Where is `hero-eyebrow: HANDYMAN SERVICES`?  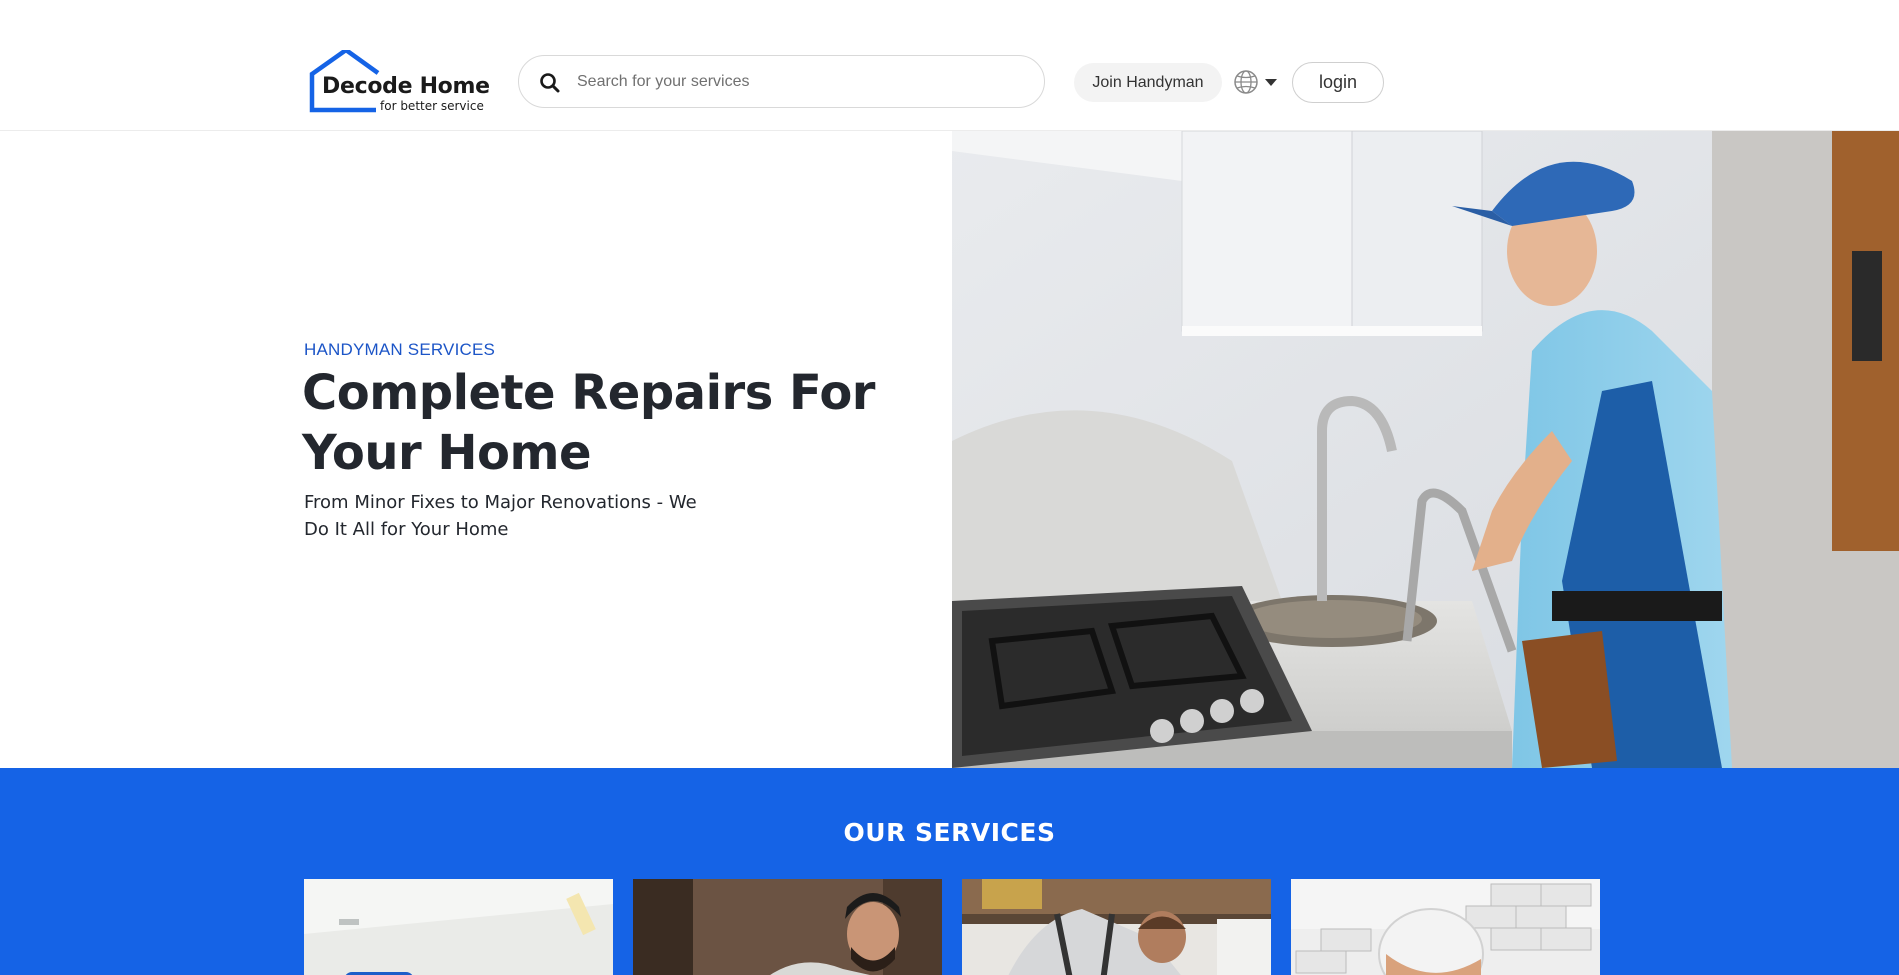 hero-eyebrow: HANDYMAN SERVICES is located at coordinates (400, 349).